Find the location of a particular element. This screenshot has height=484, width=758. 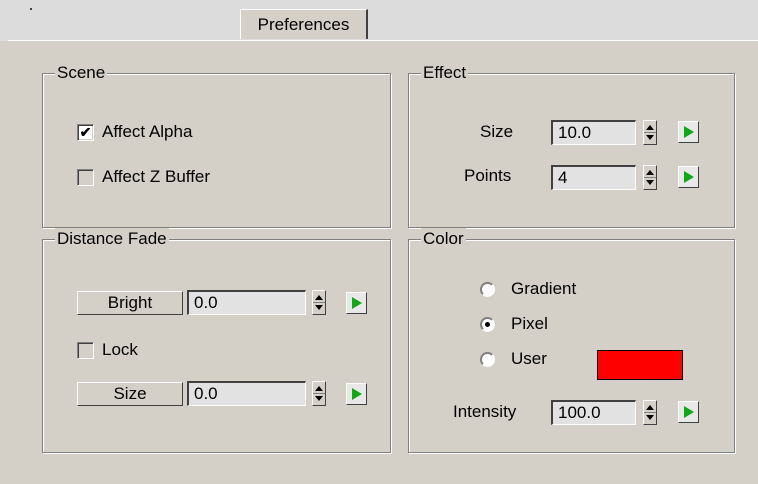

bright-animate-button is located at coordinates (356, 303).